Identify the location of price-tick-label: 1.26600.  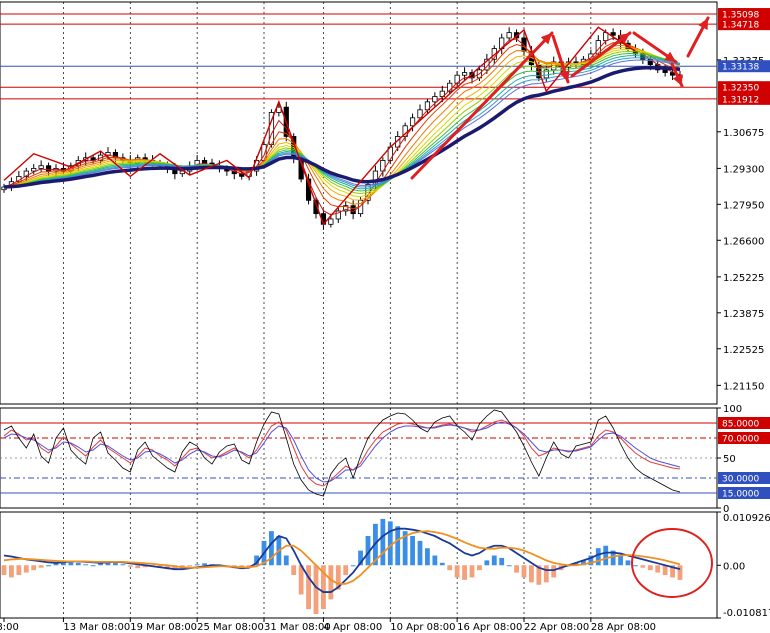
(743, 241).